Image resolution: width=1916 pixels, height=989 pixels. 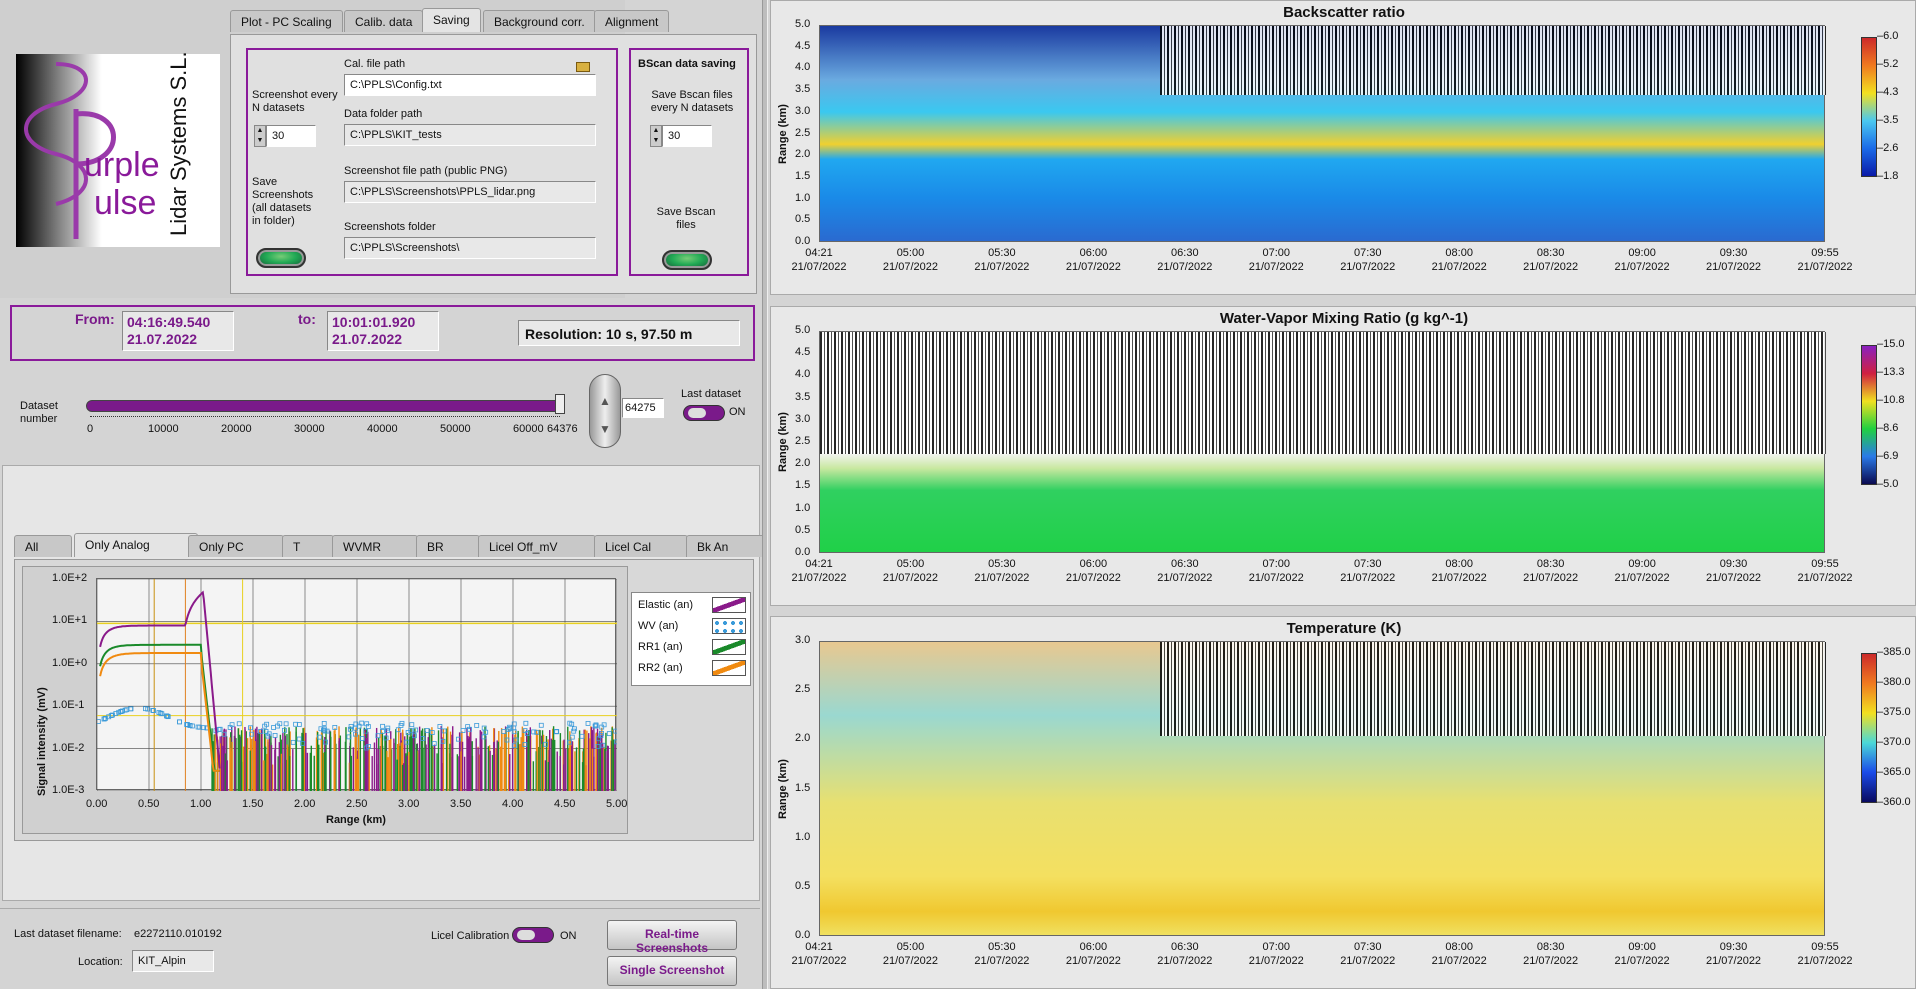 What do you see at coordinates (383, 331) in the screenshot?
I see `to-time: 10:01:01.920 21.07.2022` at bounding box center [383, 331].